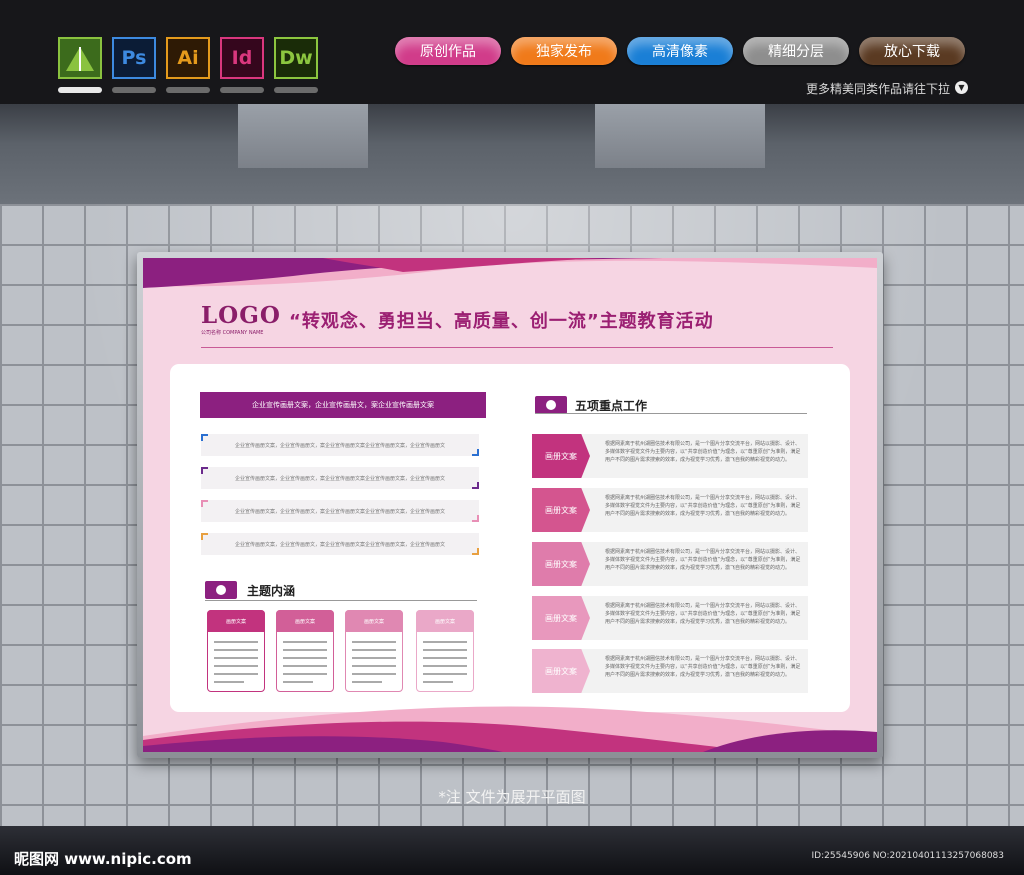 This screenshot has width=1024, height=875. I want to click on illustrator-icon: Ai, so click(188, 58).